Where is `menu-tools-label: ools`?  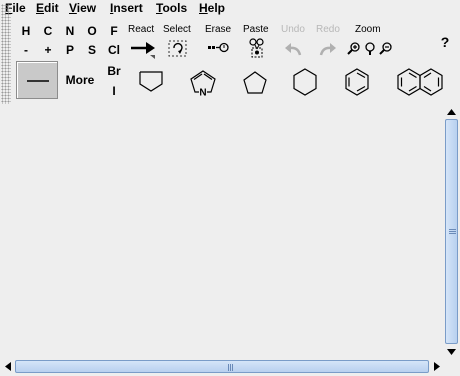
menu-tools-label: ools is located at coordinates (175, 8).